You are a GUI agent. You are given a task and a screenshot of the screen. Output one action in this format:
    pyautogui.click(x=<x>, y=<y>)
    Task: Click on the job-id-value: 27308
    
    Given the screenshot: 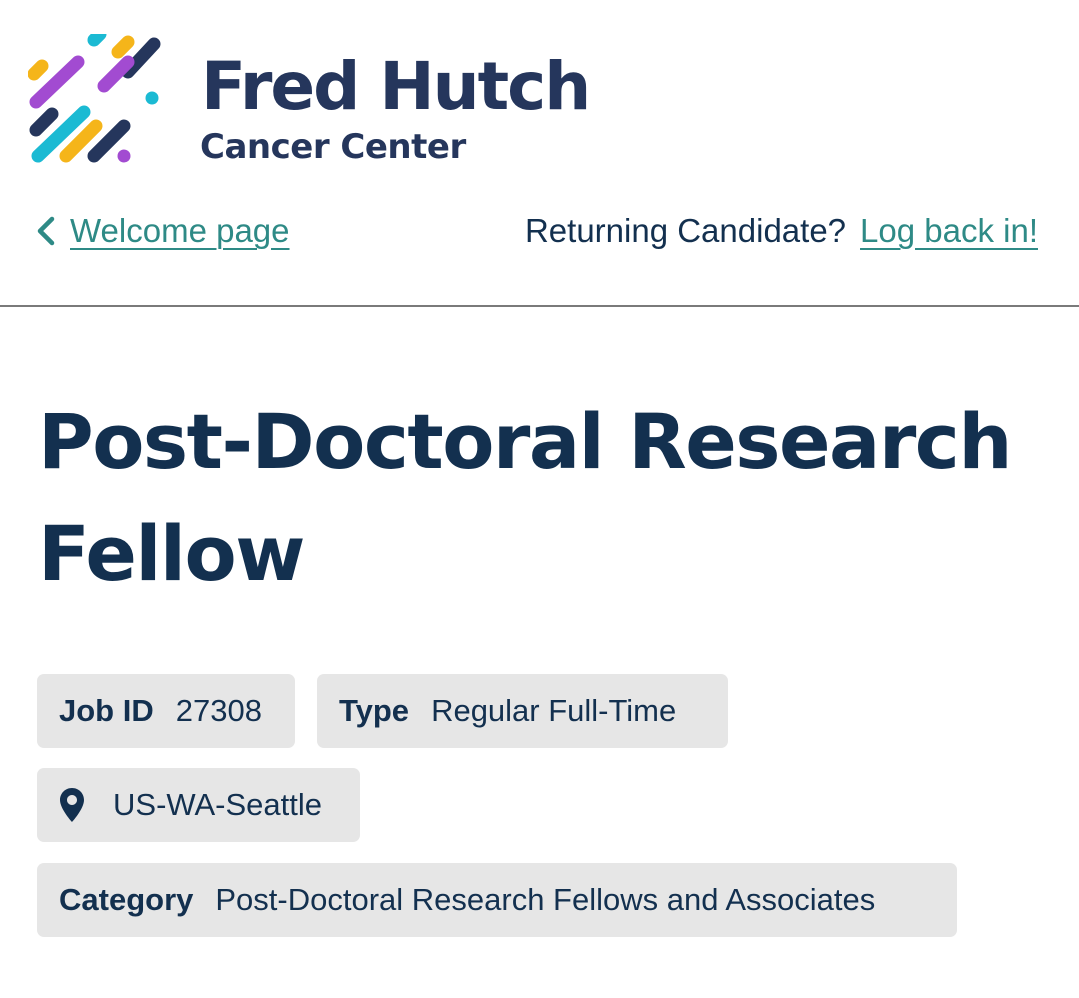 What is the action you would take?
    pyautogui.click(x=218, y=710)
    